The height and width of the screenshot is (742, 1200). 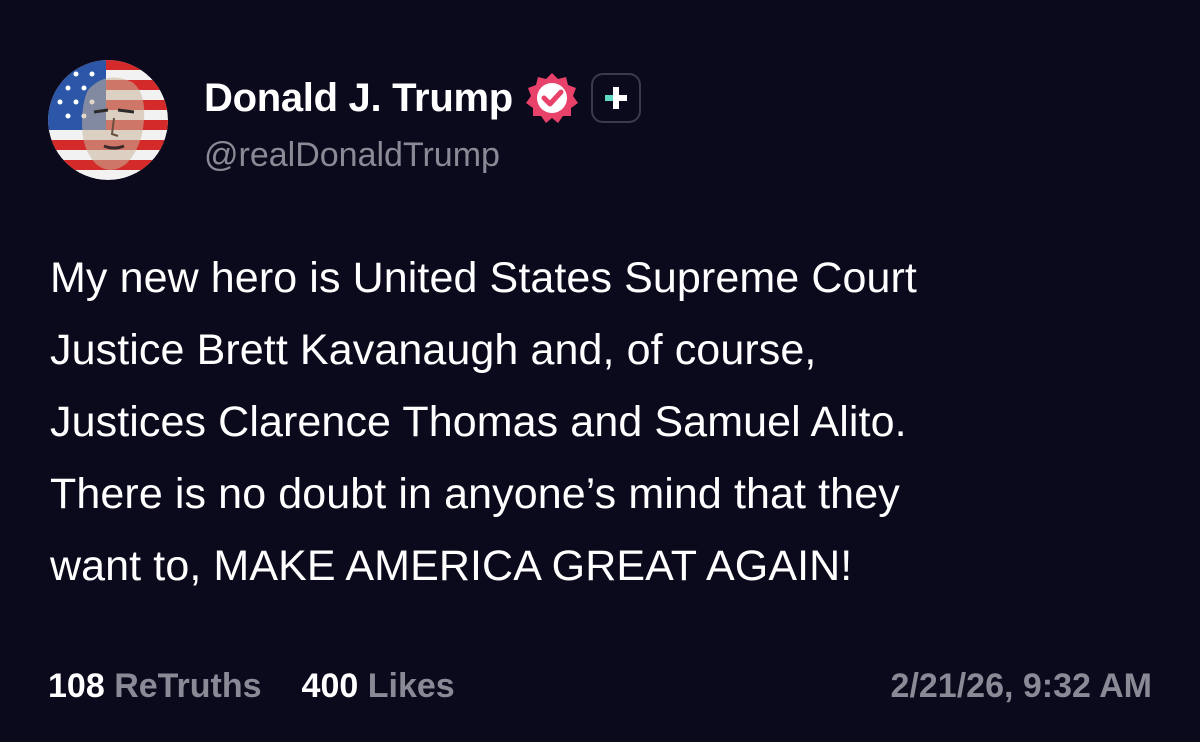 I want to click on likes-stat: 400 Likes, so click(x=378, y=686).